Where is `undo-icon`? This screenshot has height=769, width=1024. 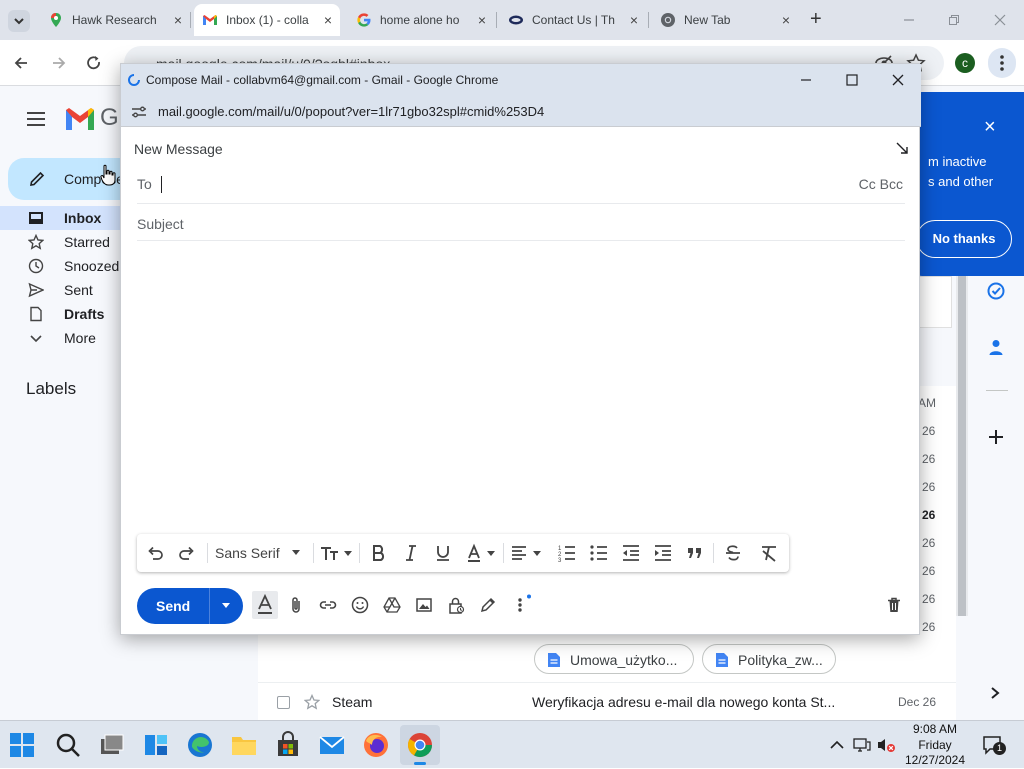
undo-icon is located at coordinates (155, 553).